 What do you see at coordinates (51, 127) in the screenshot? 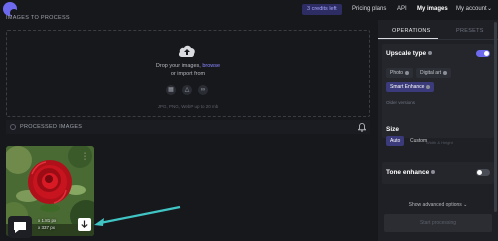
I see `processed-images-label: PROCESSED IMAGES` at bounding box center [51, 127].